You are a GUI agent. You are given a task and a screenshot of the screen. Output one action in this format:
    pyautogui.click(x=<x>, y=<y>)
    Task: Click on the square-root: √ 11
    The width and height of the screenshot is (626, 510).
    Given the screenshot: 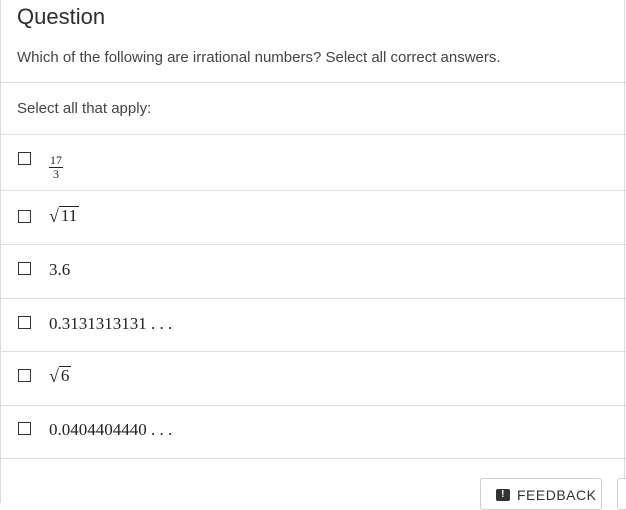 What is the action you would take?
    pyautogui.click(x=64, y=216)
    